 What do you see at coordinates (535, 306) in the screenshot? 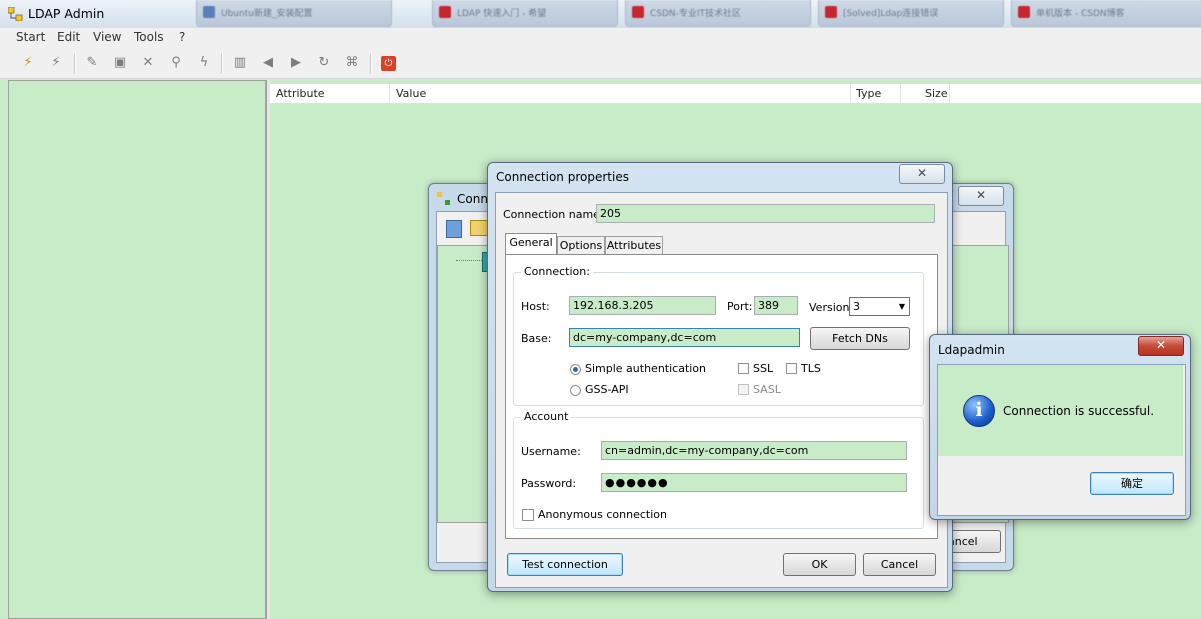
I see `host-label: Host:` at bounding box center [535, 306].